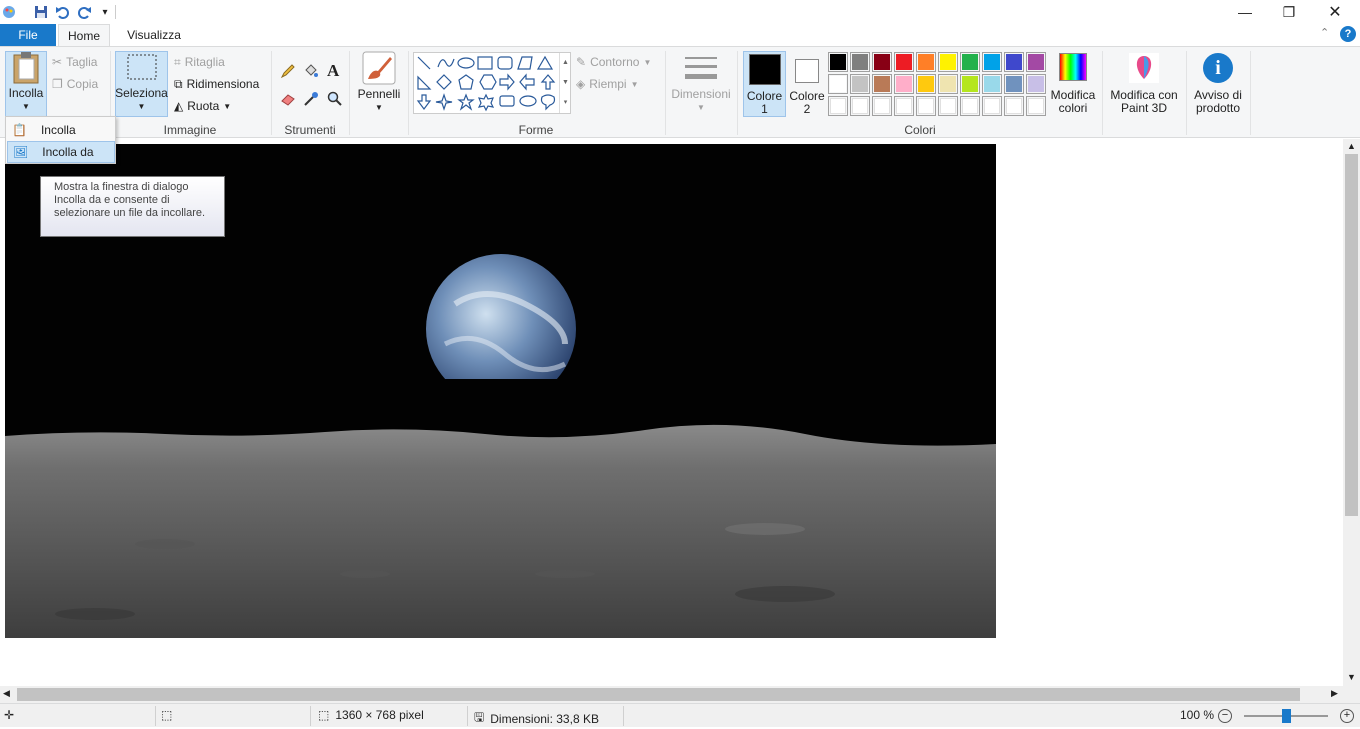 The height and width of the screenshot is (729, 1360). Describe the element at coordinates (41, 12) in the screenshot. I see `save-icon` at that location.